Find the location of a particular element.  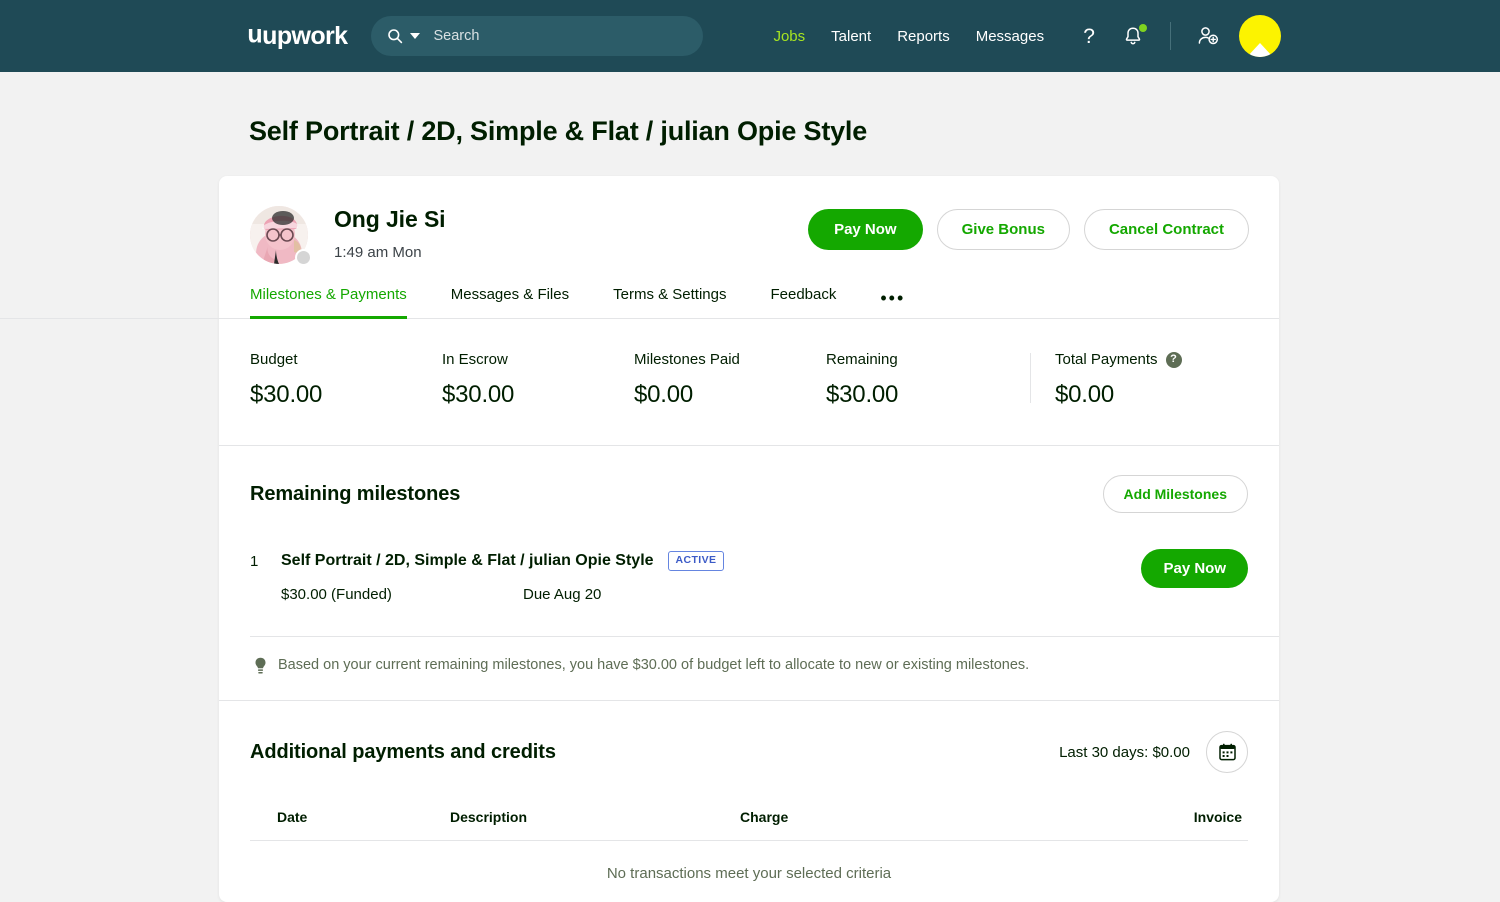

stat-budget-label: Budget is located at coordinates (274, 359).